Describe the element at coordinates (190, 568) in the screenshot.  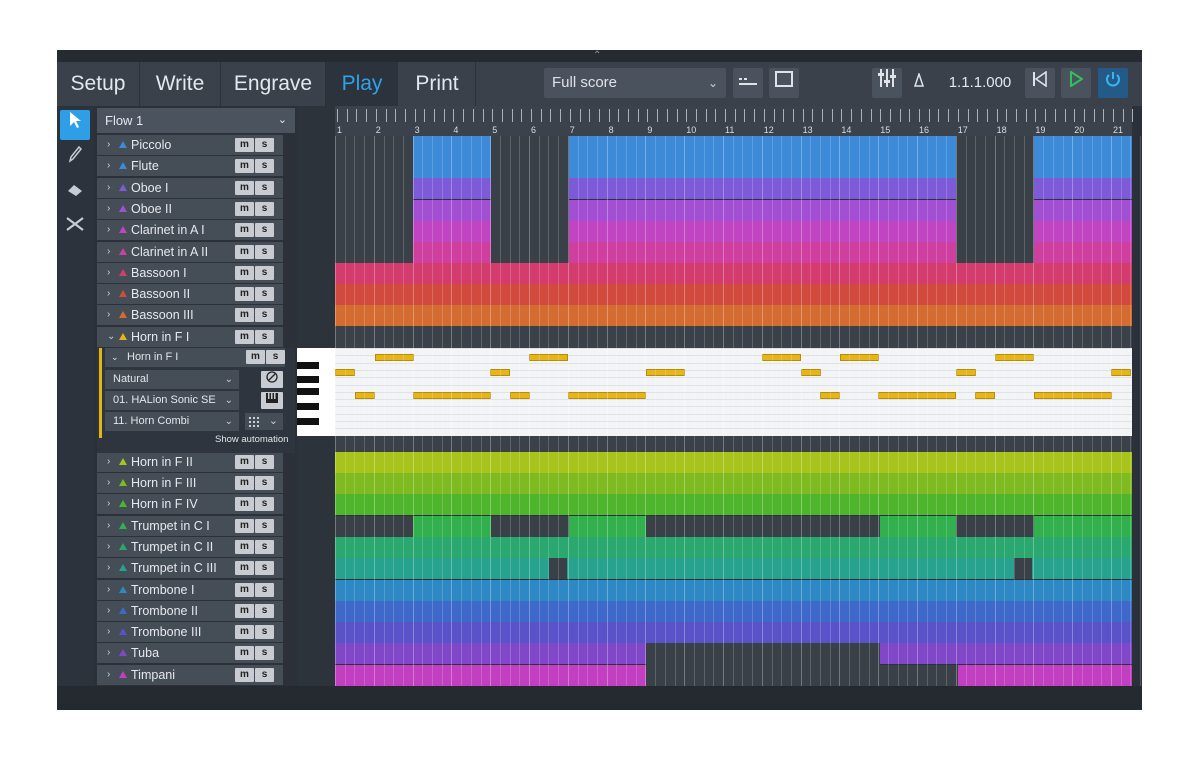
I see `track-row: › Trumpet in C III m s` at that location.